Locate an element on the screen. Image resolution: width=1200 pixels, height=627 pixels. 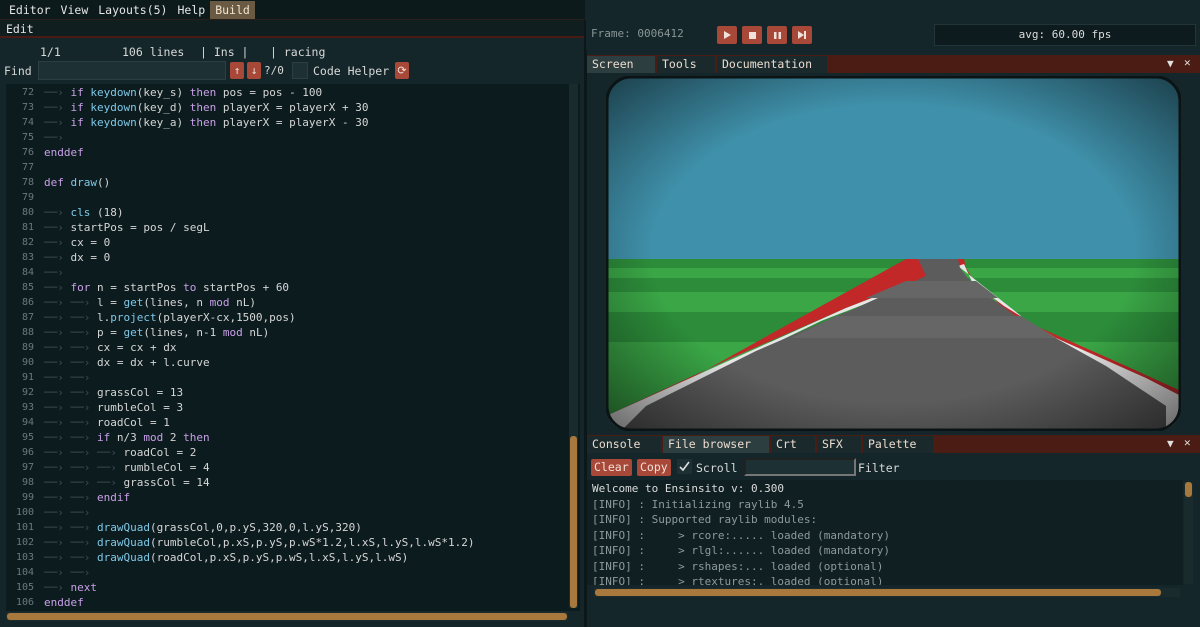
code-line: ──› for n = startPos to startPos + 60 is located at coordinates (166, 287).